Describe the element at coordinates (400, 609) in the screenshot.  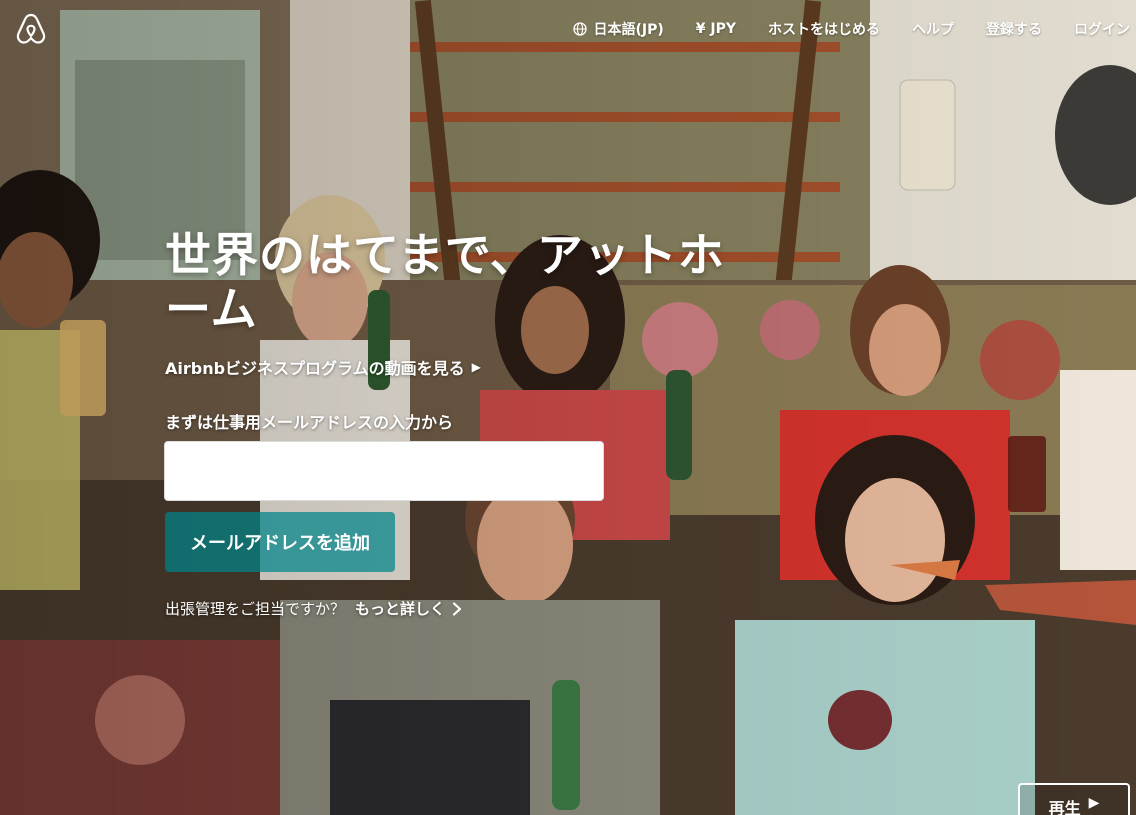
I see `learn-more-label: もっと詳しく` at that location.